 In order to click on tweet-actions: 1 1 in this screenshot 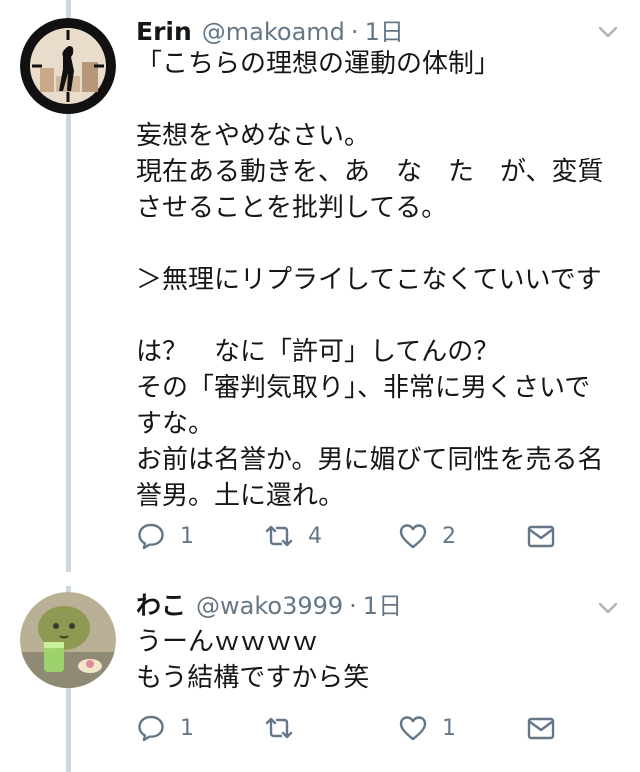, I will do `click(351, 728)`.